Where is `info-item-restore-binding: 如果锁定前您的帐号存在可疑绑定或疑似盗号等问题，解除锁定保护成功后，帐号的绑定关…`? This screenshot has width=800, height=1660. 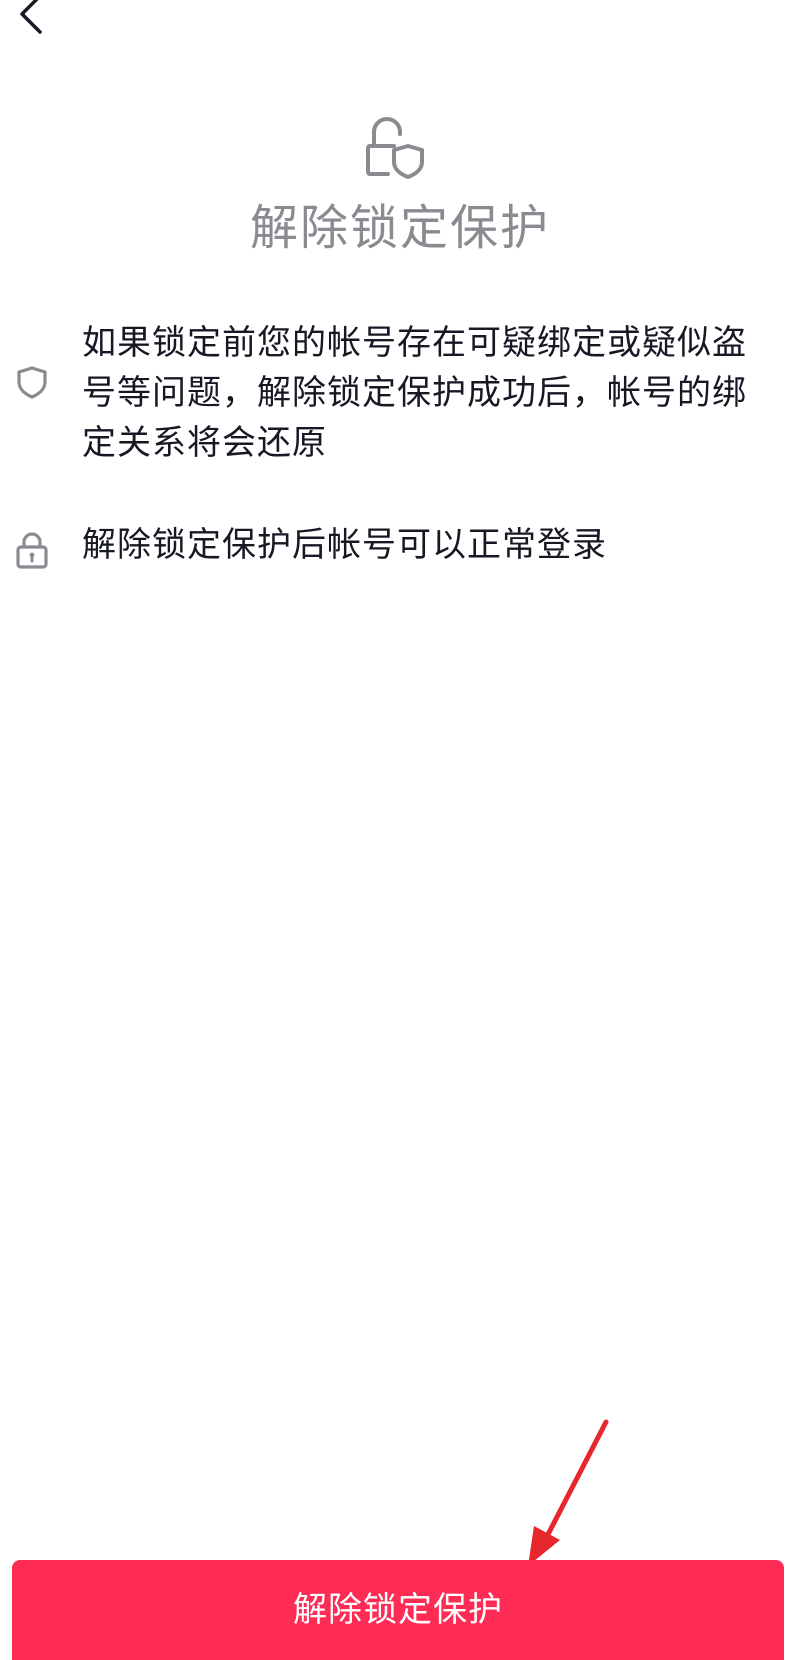
info-item-restore-binding: 如果锁定前您的帐号存在可疑绑定或疑似盗号等问题，解除锁定保护成功后，帐号的绑定关… is located at coordinates (400, 398).